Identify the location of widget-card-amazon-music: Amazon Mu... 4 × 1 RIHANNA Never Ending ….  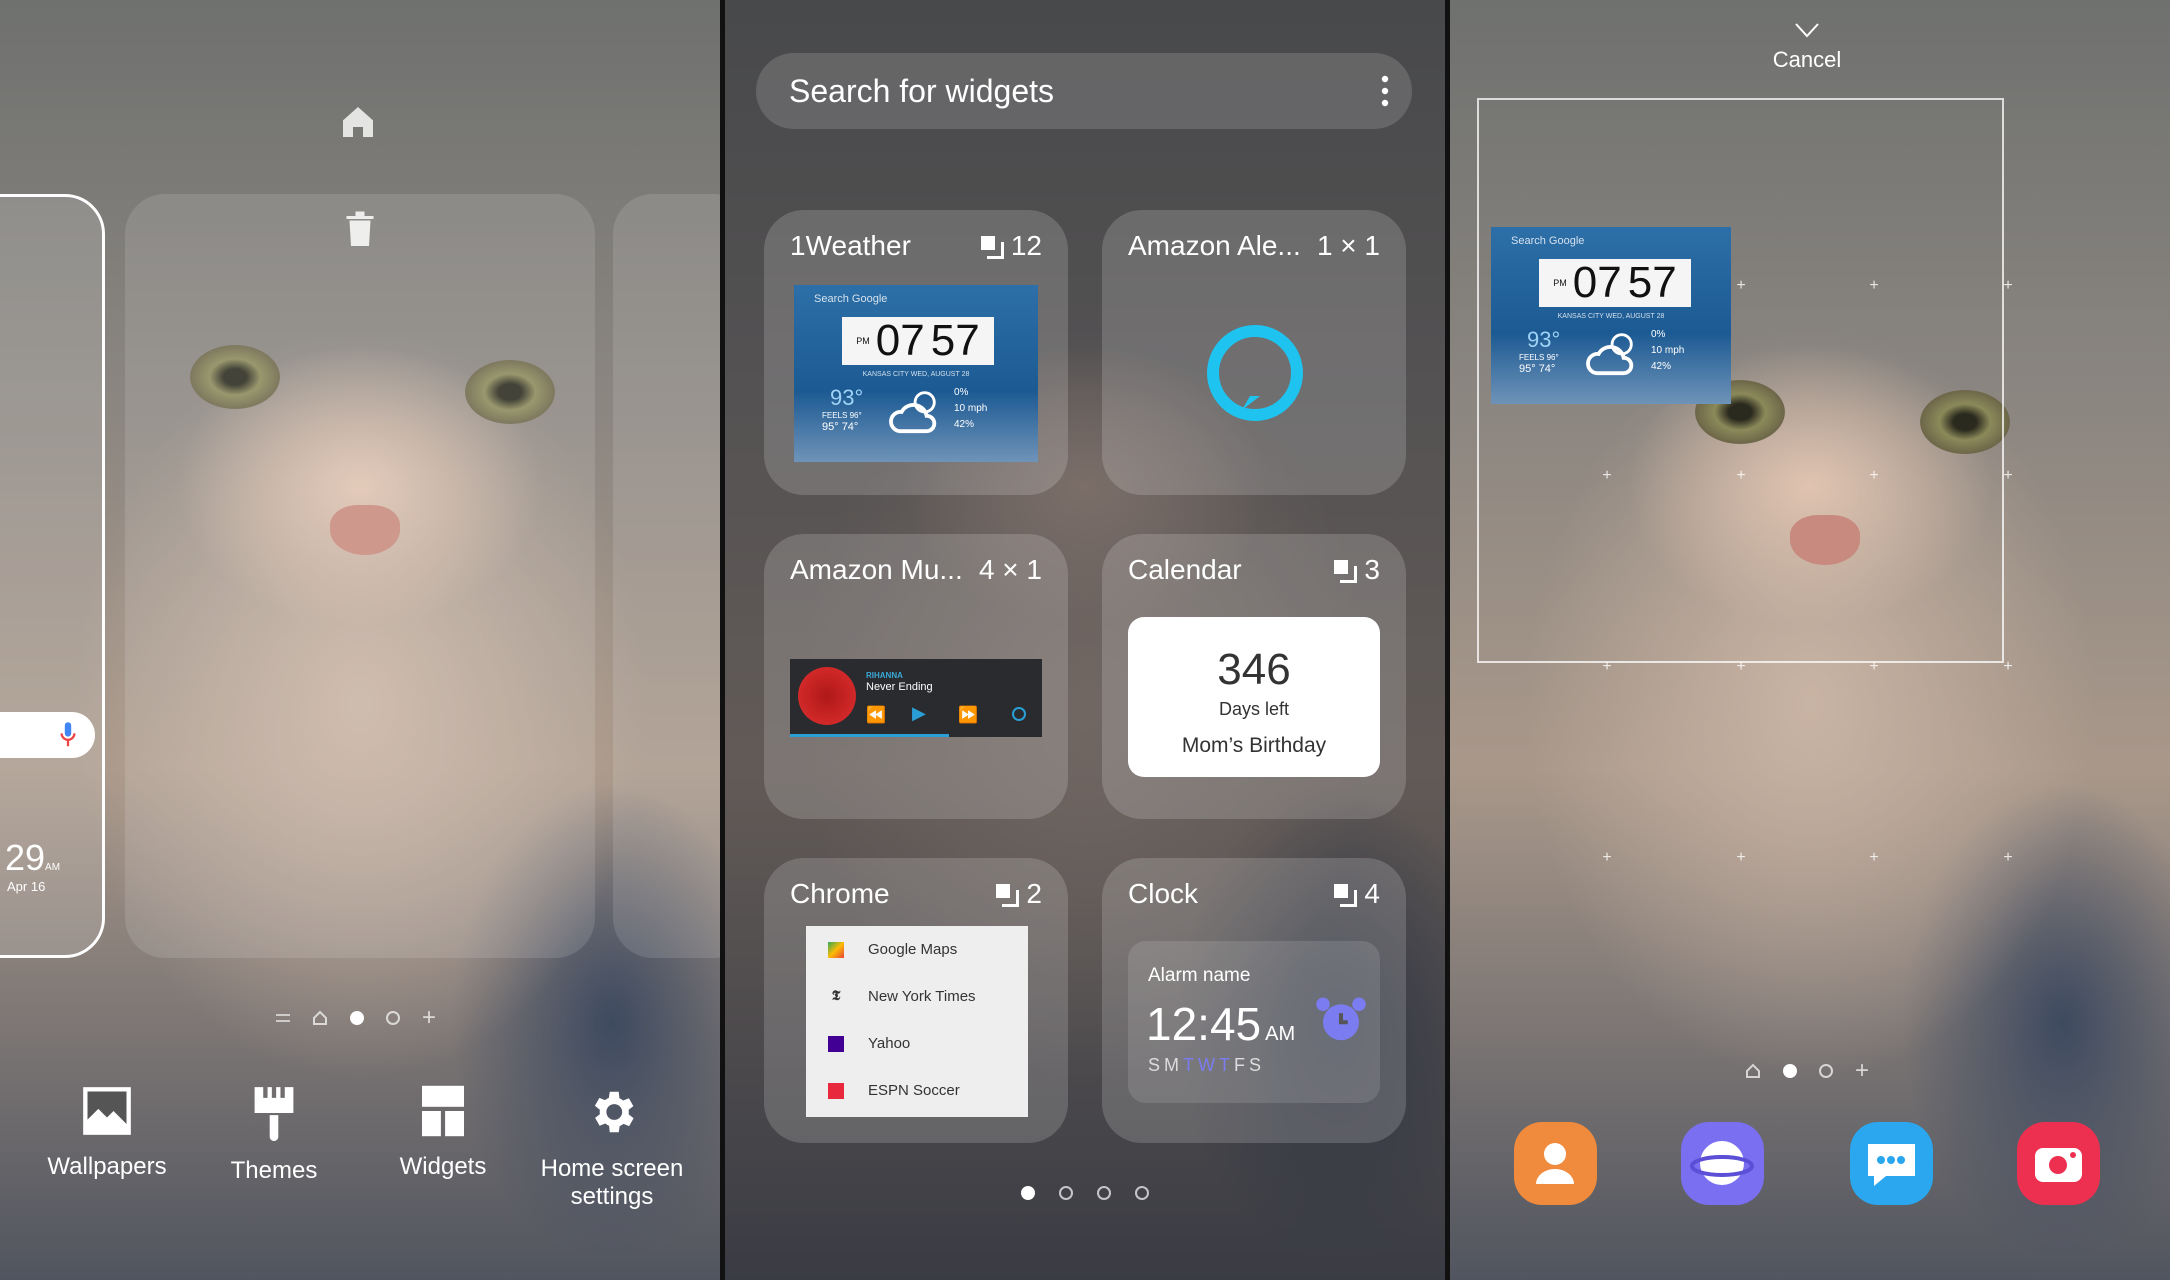
(916, 676).